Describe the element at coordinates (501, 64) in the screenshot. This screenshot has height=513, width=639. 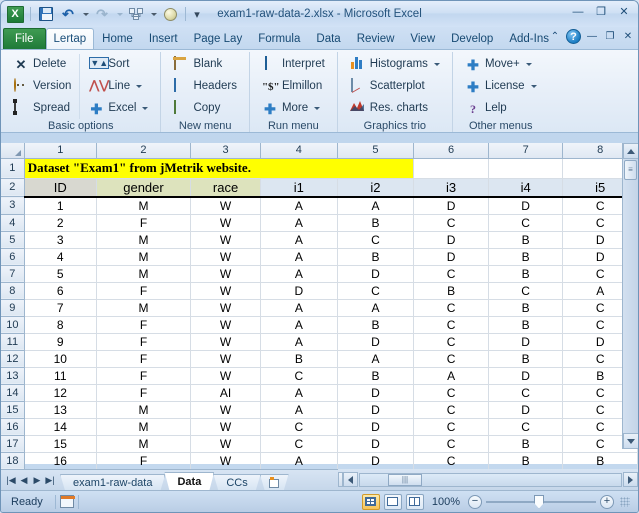
I see `ribbon-button-move-: ✚ Move+` at that location.